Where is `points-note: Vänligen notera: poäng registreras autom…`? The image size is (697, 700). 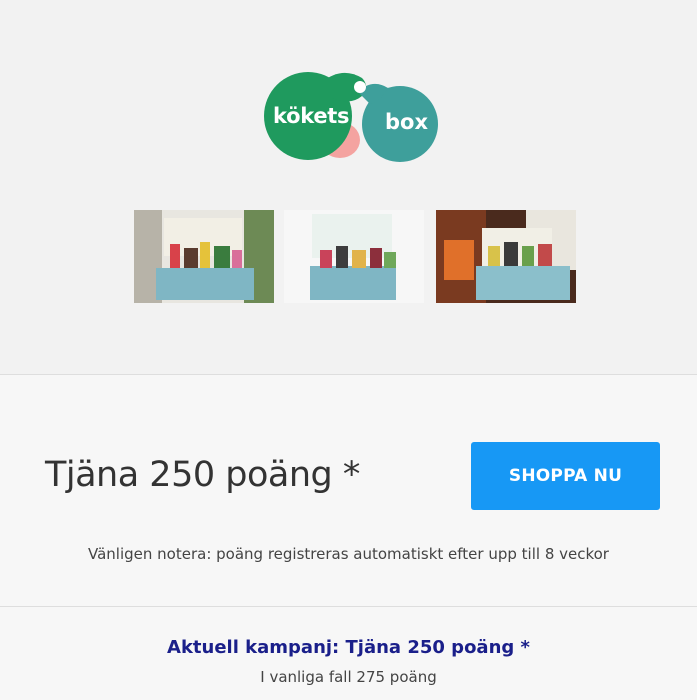
points-note: Vänligen notera: poäng registreras autom… is located at coordinates (348, 554).